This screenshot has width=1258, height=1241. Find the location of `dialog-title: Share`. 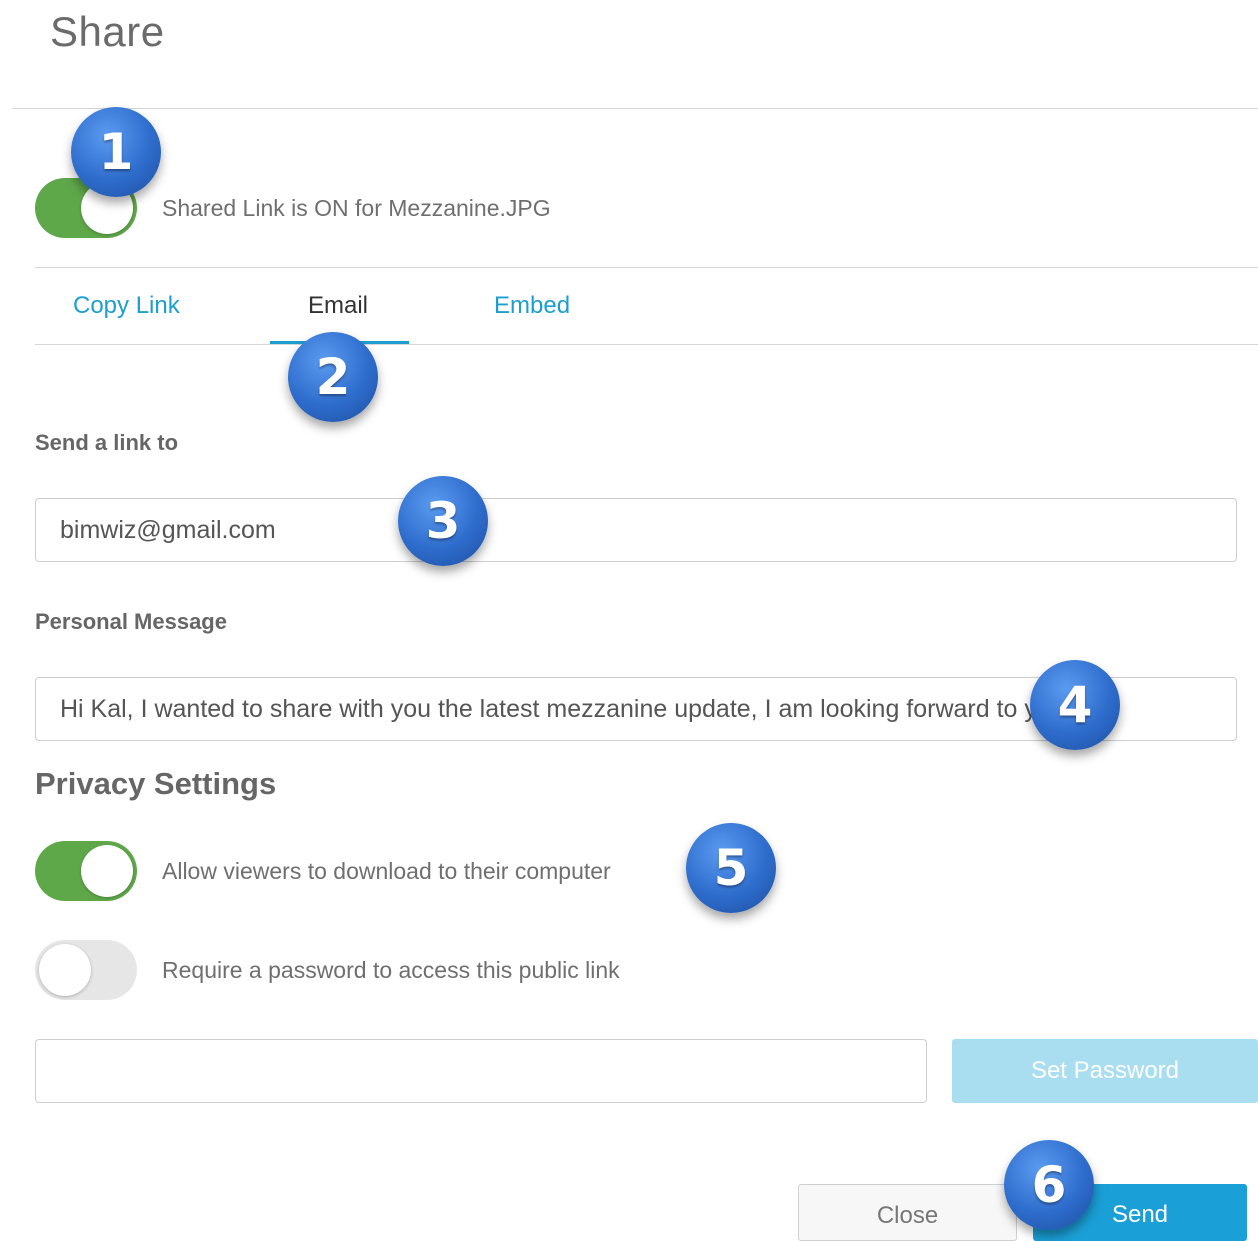

dialog-title: Share is located at coordinates (107, 31).